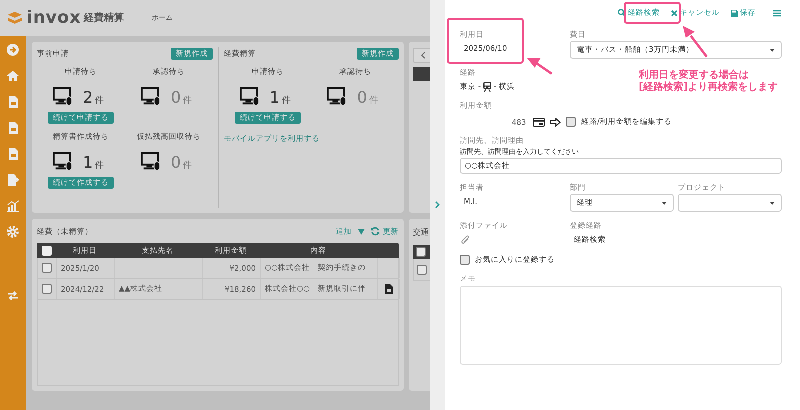 Image resolution: width=800 pixels, height=410 pixels. I want to click on bar-chart-icon, so click(13, 206).